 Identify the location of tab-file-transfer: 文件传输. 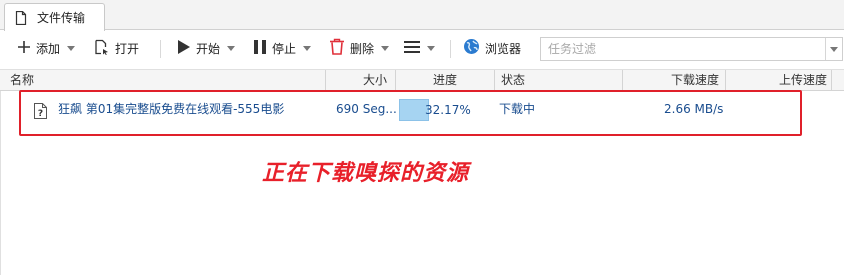
(54, 17).